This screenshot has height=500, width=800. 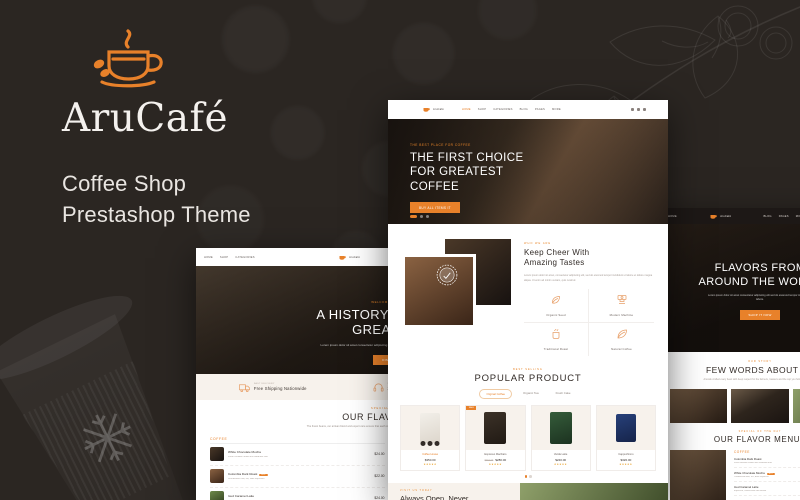 I want to click on machine-icon, so click(x=621, y=300).